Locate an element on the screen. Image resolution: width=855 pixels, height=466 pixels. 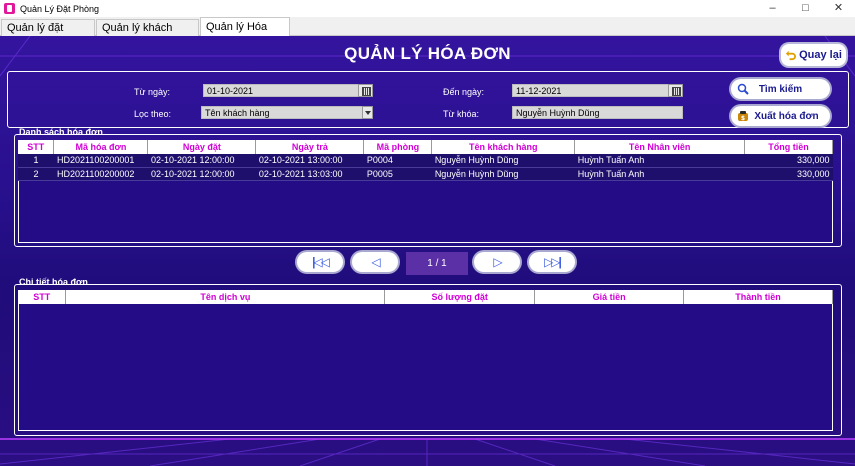
from-date-value: 01-10-2021 is located at coordinates (230, 91).